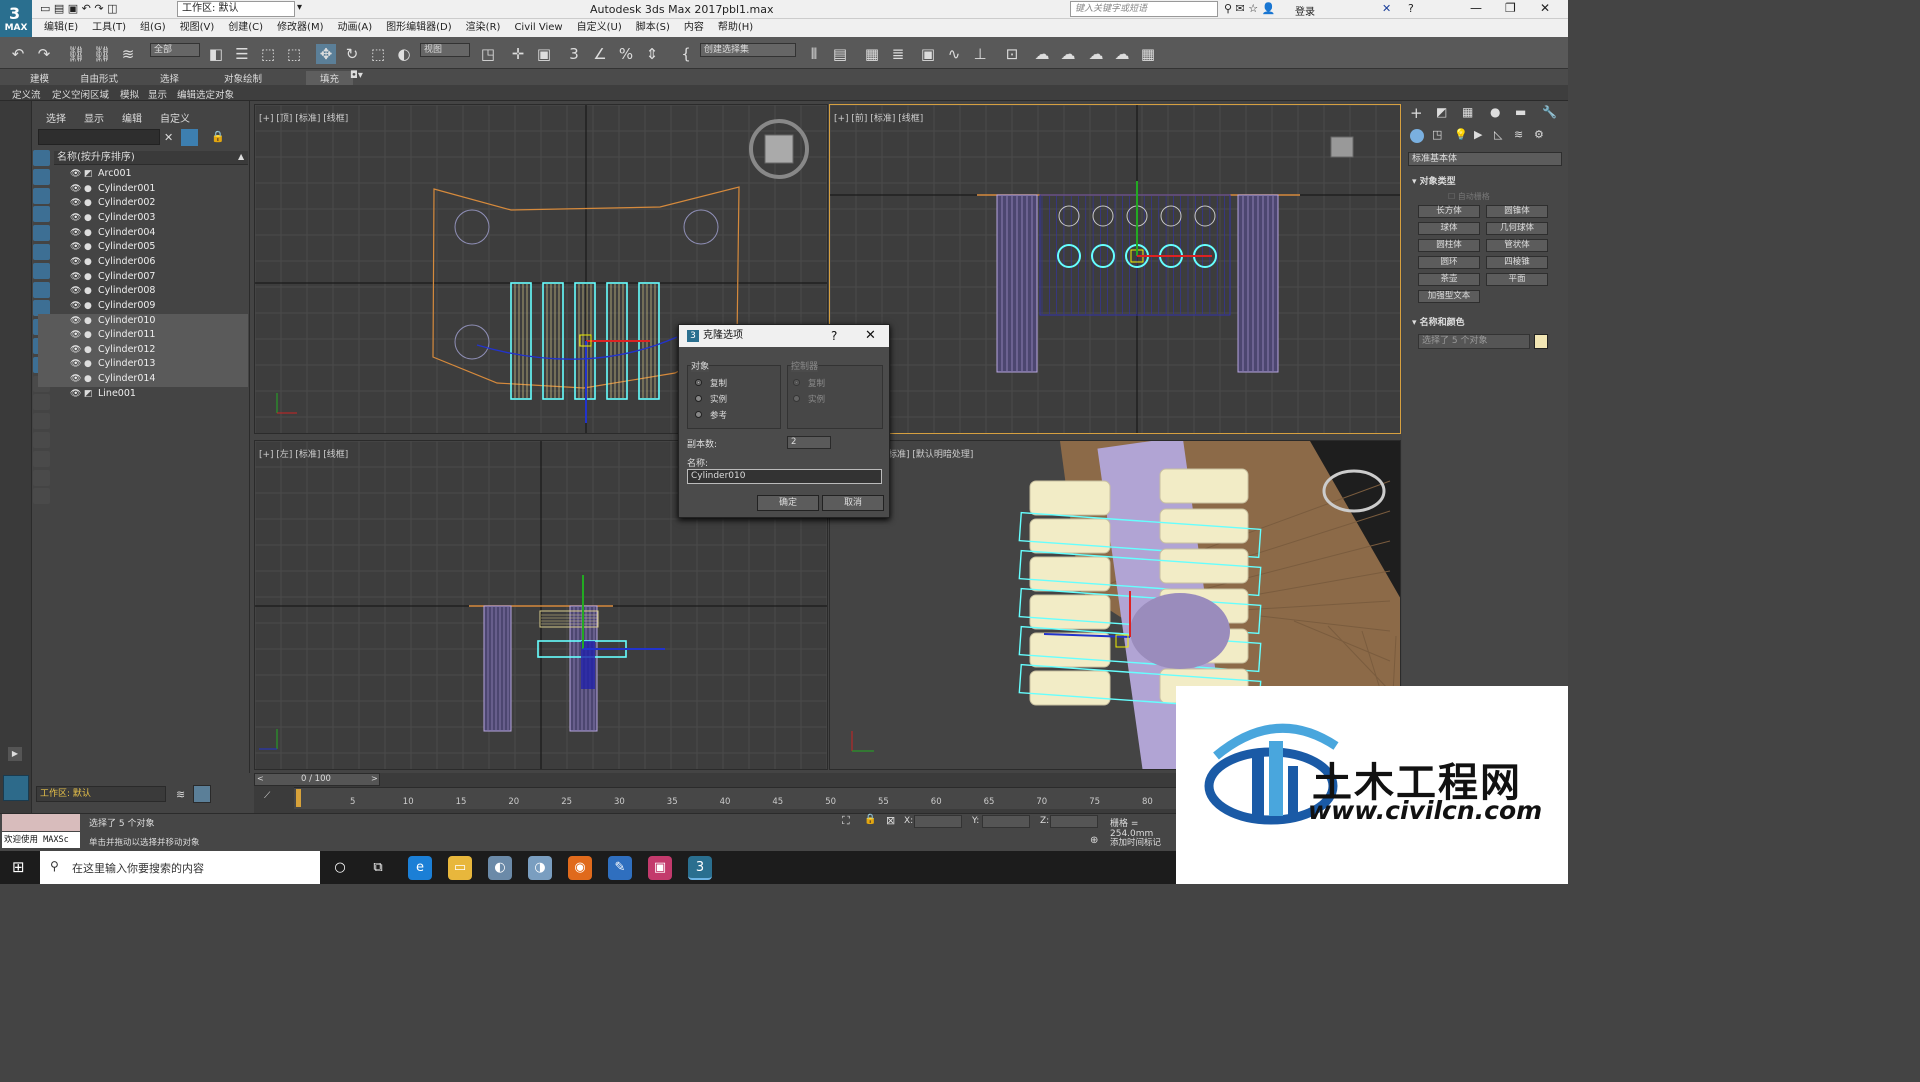  I want to click on shapes-icon: ◳, so click(1437, 134).